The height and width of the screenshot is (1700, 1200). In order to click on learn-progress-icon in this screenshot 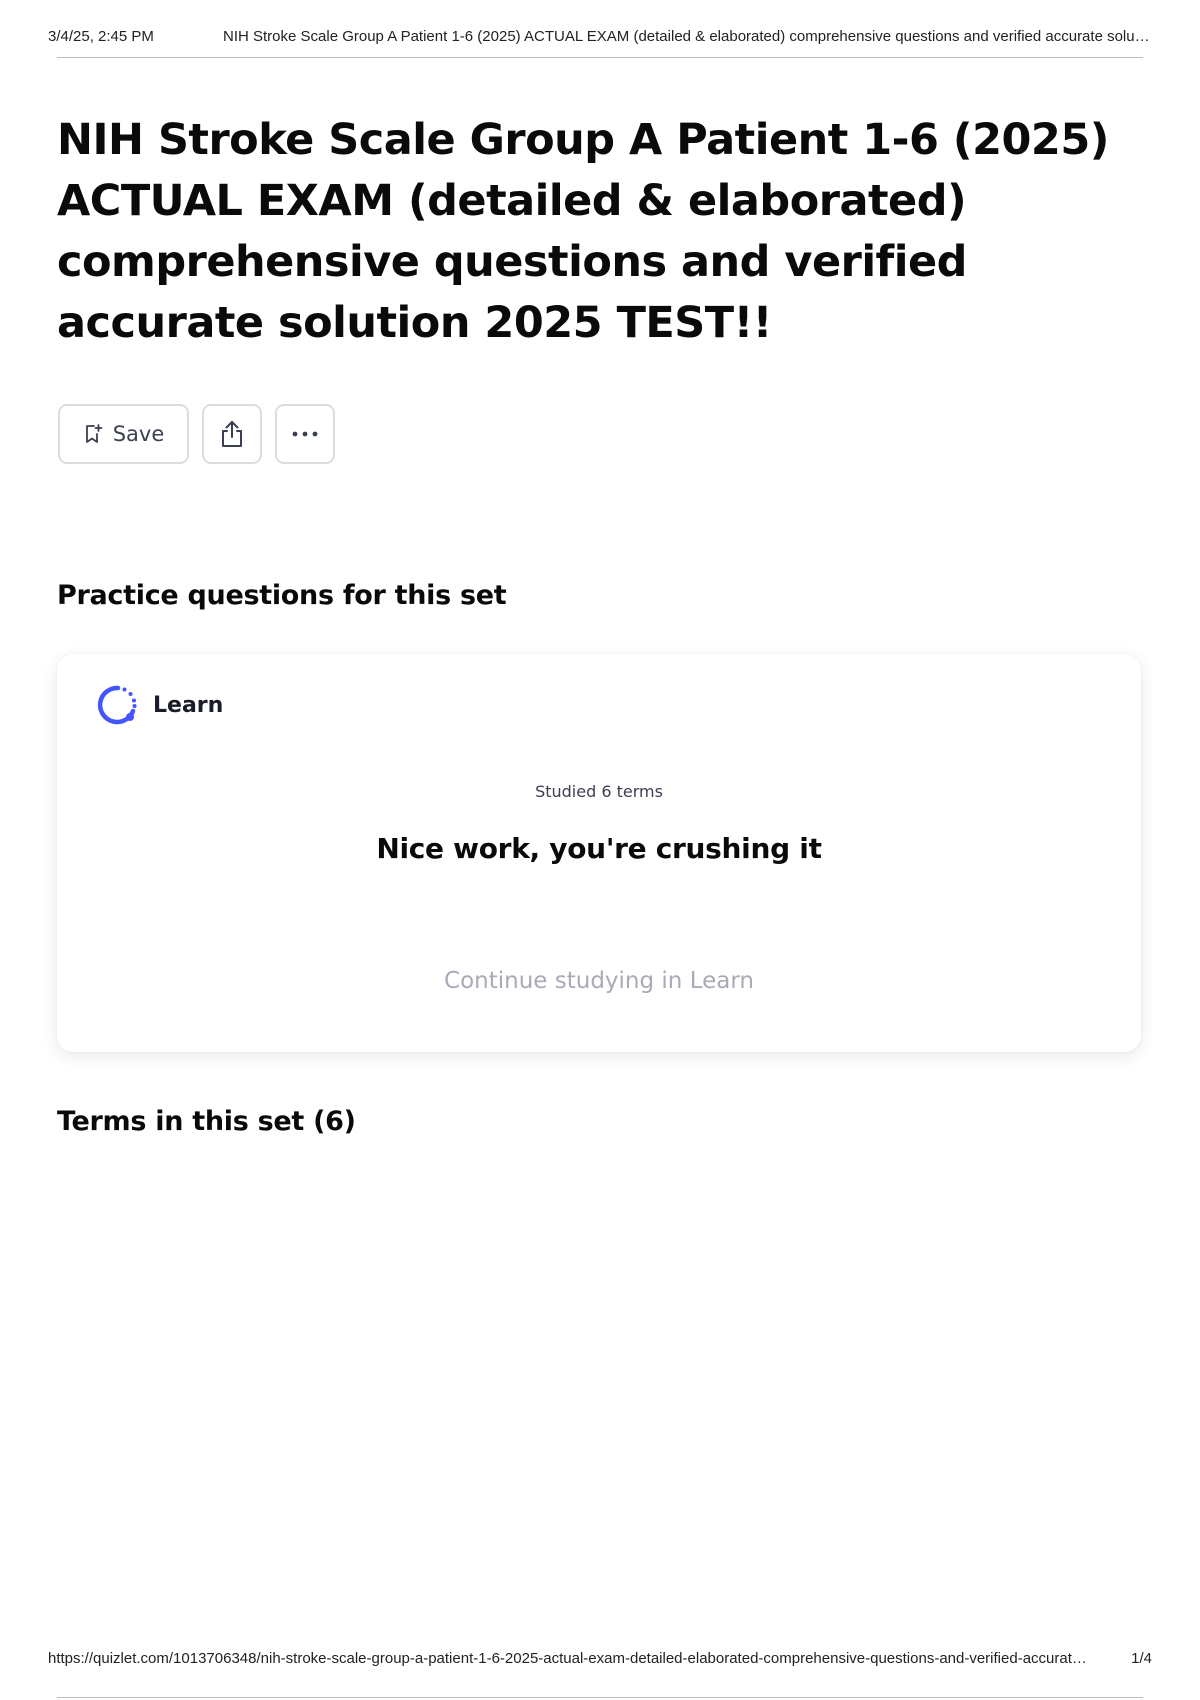, I will do `click(118, 705)`.